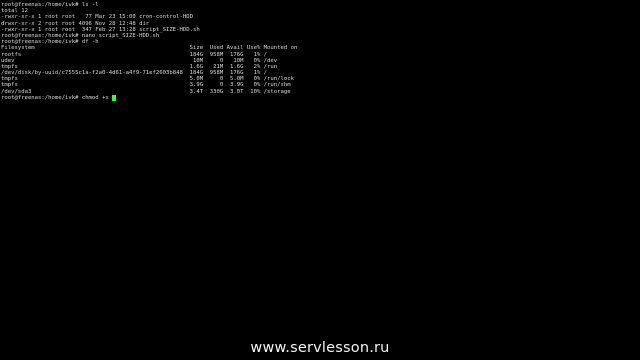 The width and height of the screenshot is (640, 360). I want to click on text-cursor, so click(114, 97).